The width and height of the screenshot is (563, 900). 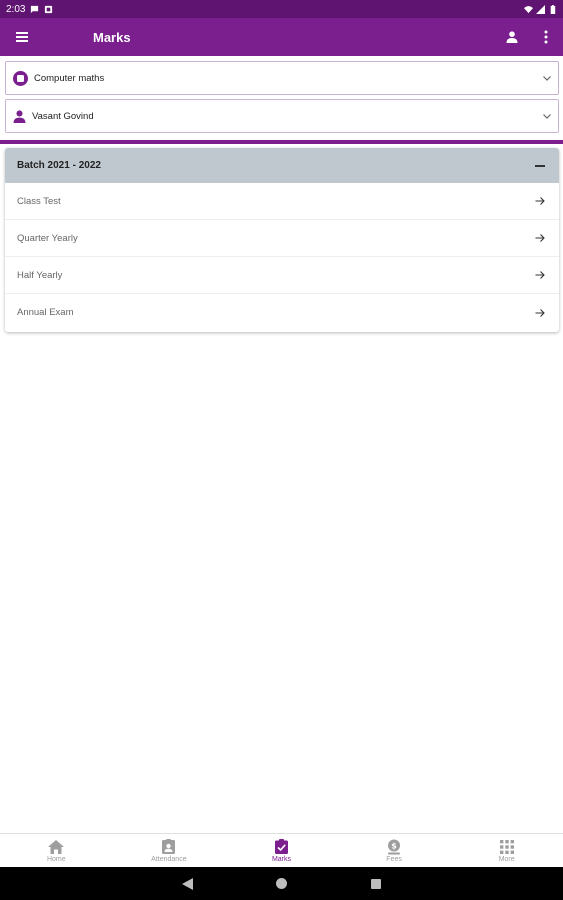 I want to click on nav-more: More, so click(x=506, y=850).